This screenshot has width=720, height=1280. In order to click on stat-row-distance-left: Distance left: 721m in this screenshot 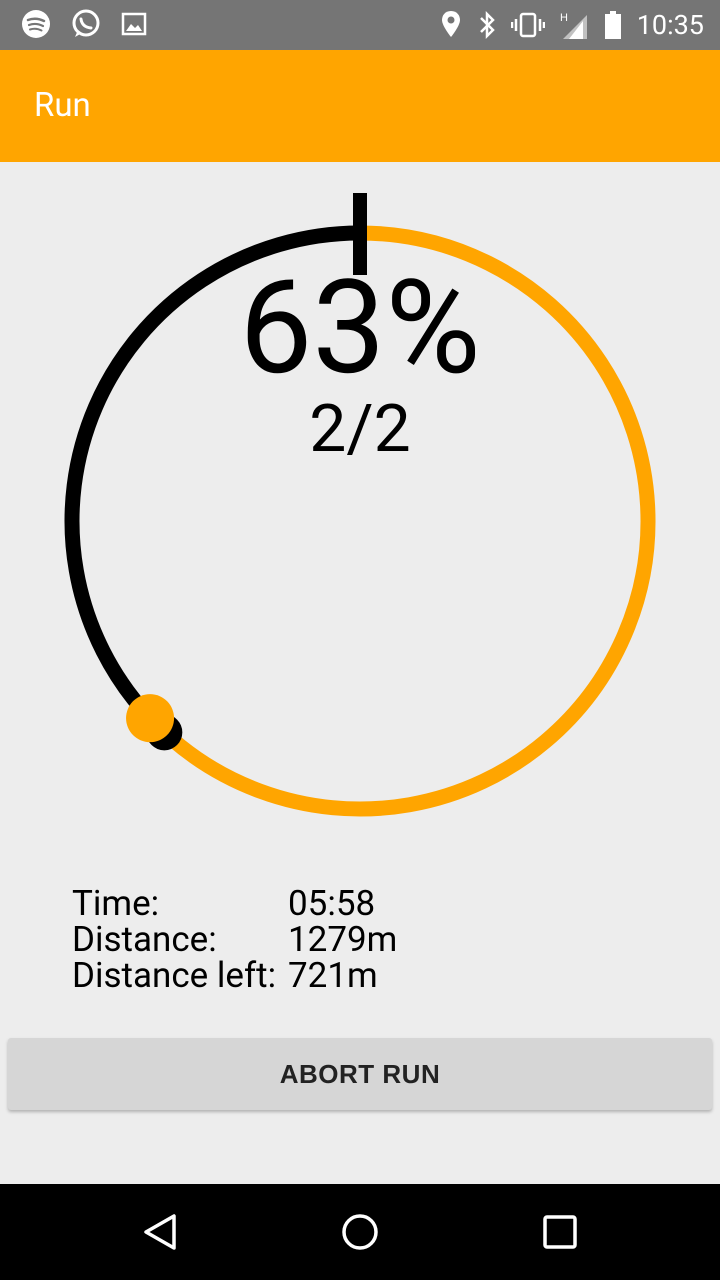, I will do `click(234, 976)`.